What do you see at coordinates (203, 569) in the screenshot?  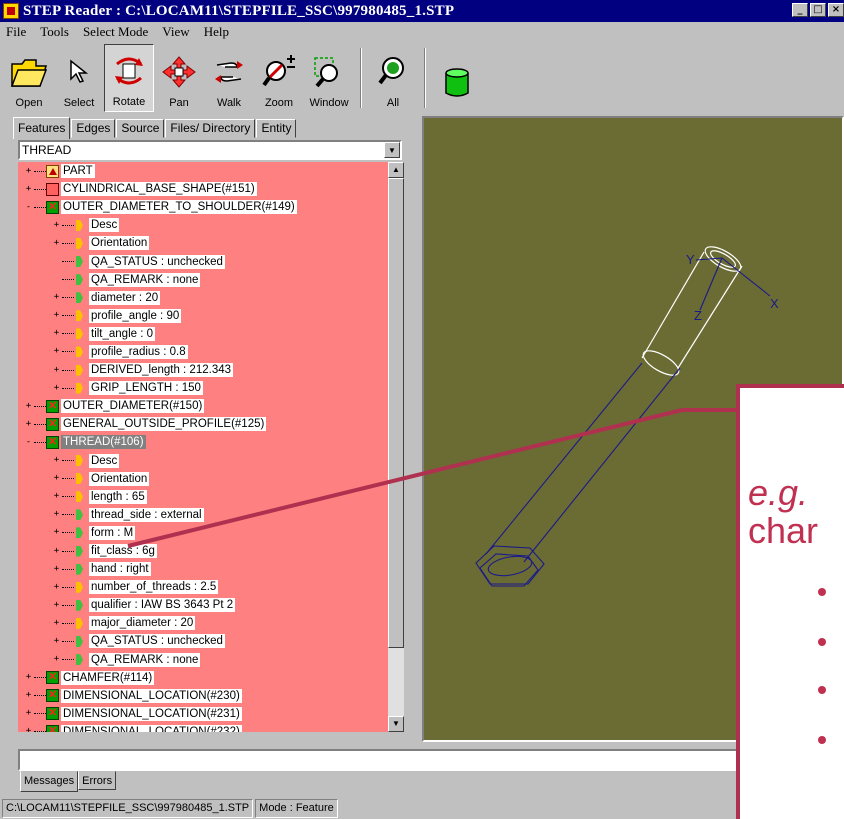 I see `tree-item: + hand : right` at bounding box center [203, 569].